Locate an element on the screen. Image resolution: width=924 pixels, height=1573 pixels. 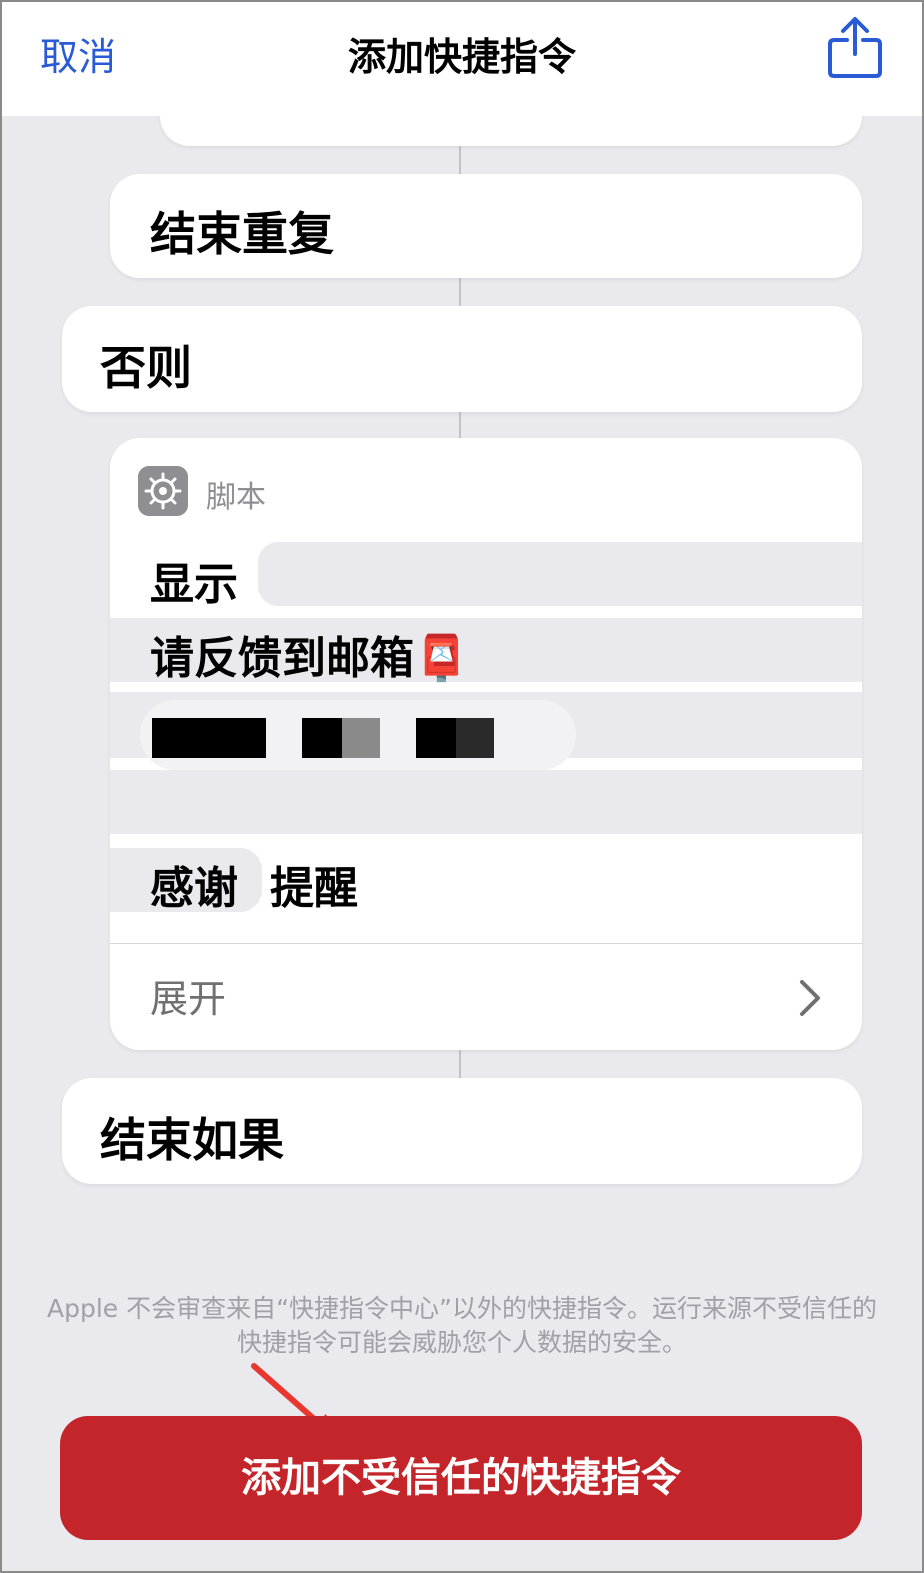
action-otherwise: 否则 is located at coordinates (462, 359).